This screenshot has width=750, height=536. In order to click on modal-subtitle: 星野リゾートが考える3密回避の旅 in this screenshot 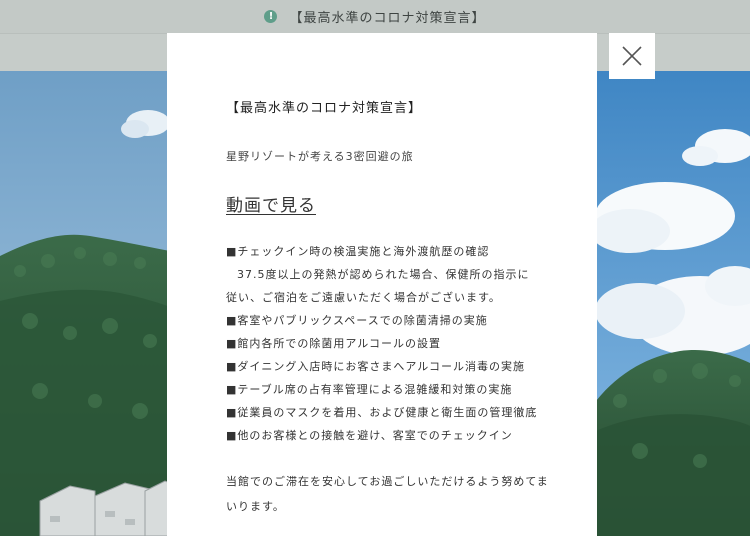, I will do `click(320, 156)`.